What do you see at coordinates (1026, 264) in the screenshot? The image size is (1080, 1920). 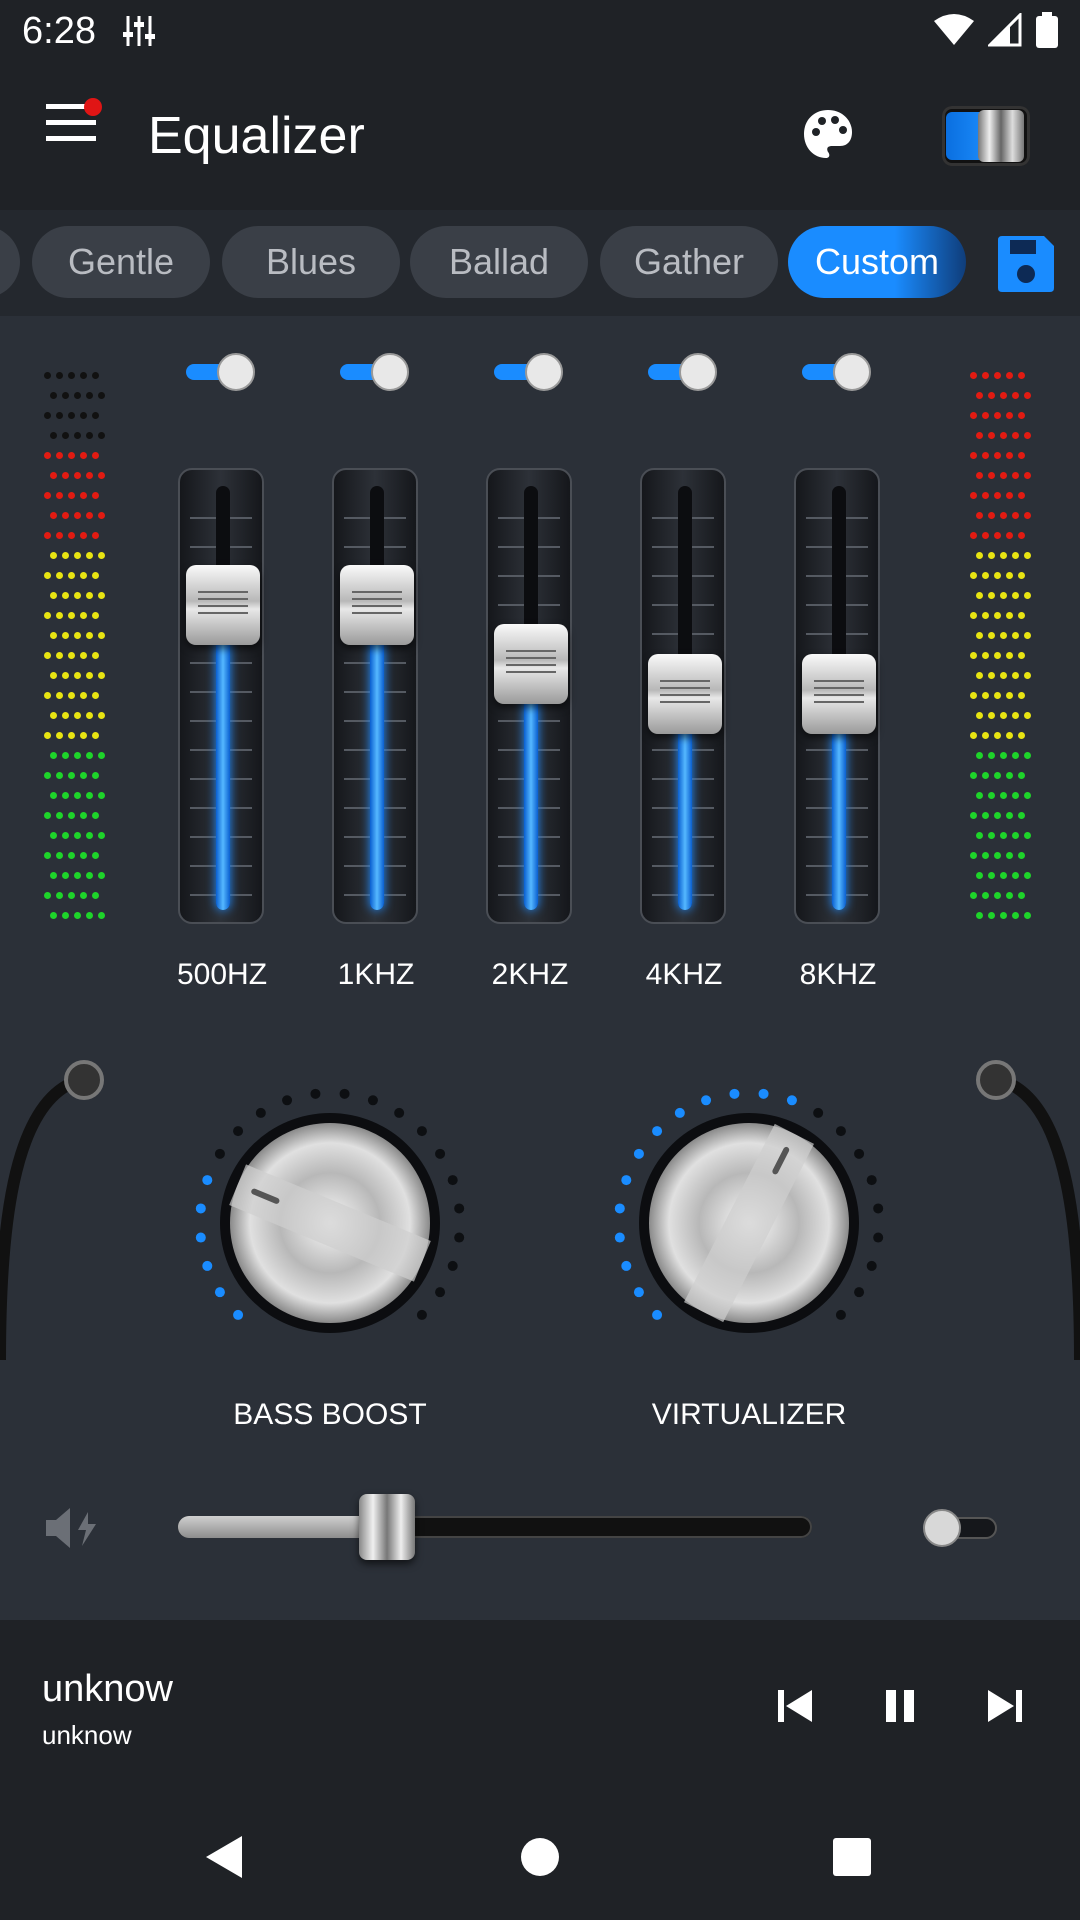 I see `save-preset-icon` at bounding box center [1026, 264].